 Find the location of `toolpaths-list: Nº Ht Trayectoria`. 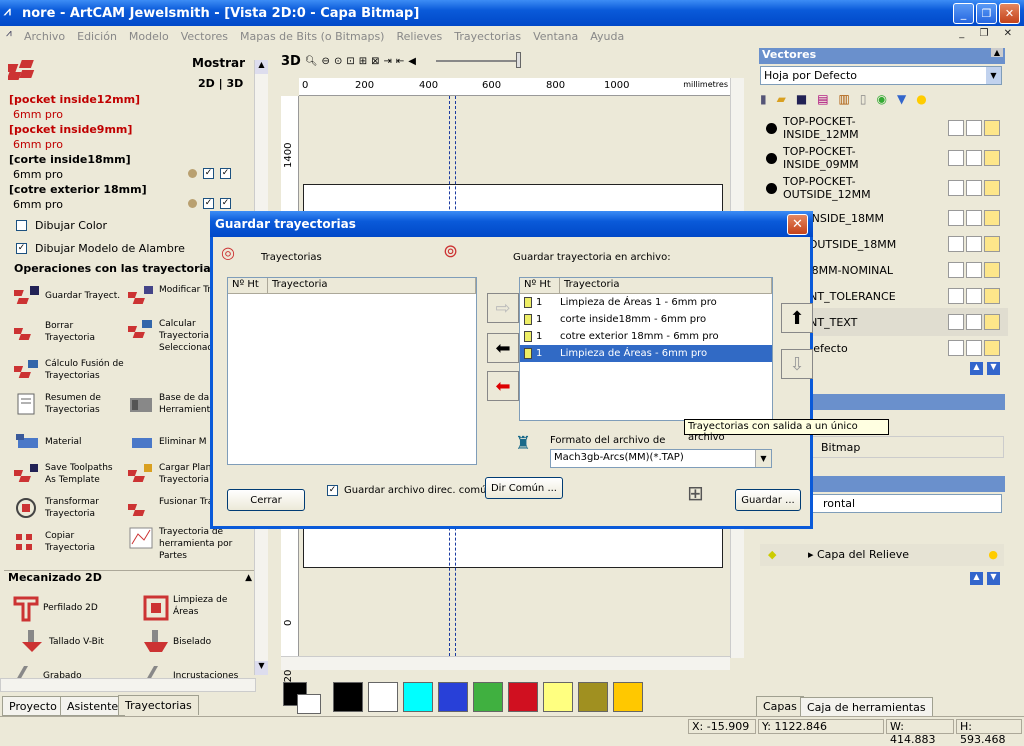

toolpaths-list: Nº Ht Trayectoria is located at coordinates (352, 371).